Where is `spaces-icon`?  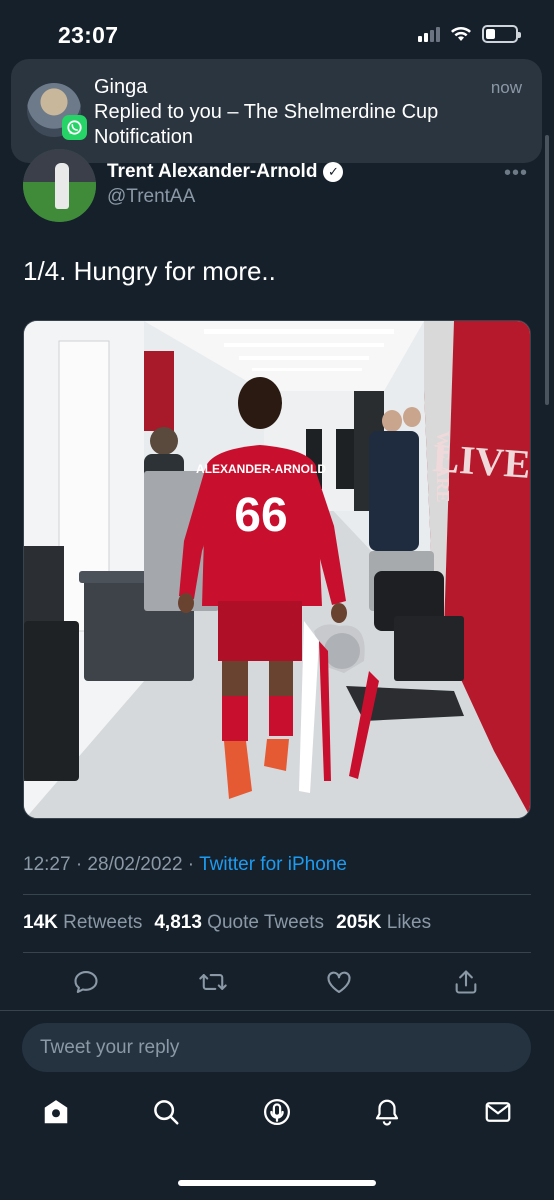 spaces-icon is located at coordinates (277, 1112).